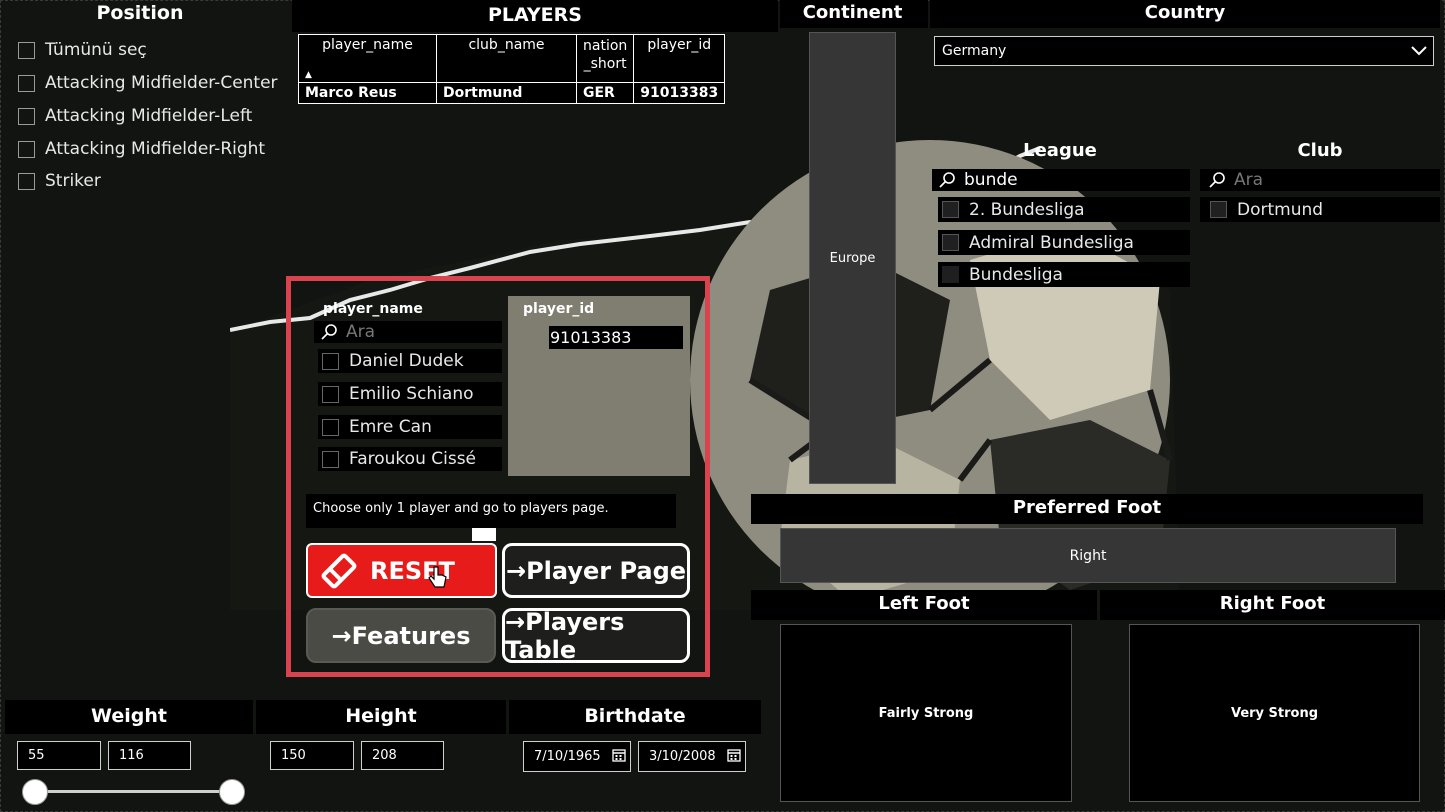 This screenshot has width=1445, height=812. I want to click on cell-player-id: 91013383, so click(679, 93).